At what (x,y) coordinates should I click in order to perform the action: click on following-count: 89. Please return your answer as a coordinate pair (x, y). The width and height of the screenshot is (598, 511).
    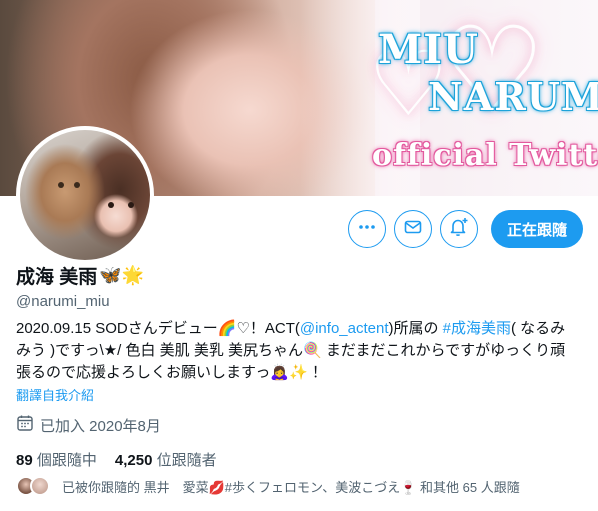
    Looking at the image, I should click on (24, 460).